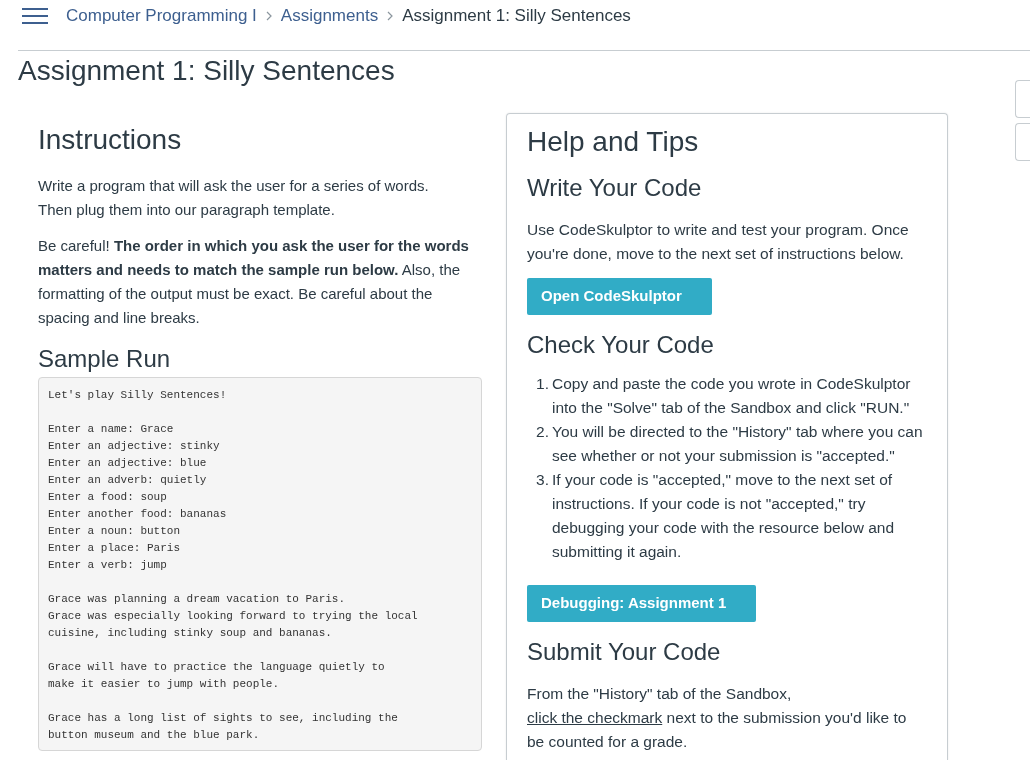 The height and width of the screenshot is (760, 1030). What do you see at coordinates (717, 718) in the screenshot?
I see `help-paragraph: From the "History" tab of the Sandbox, click the checkmark next to the submission you'd like to be counted for a grade.` at bounding box center [717, 718].